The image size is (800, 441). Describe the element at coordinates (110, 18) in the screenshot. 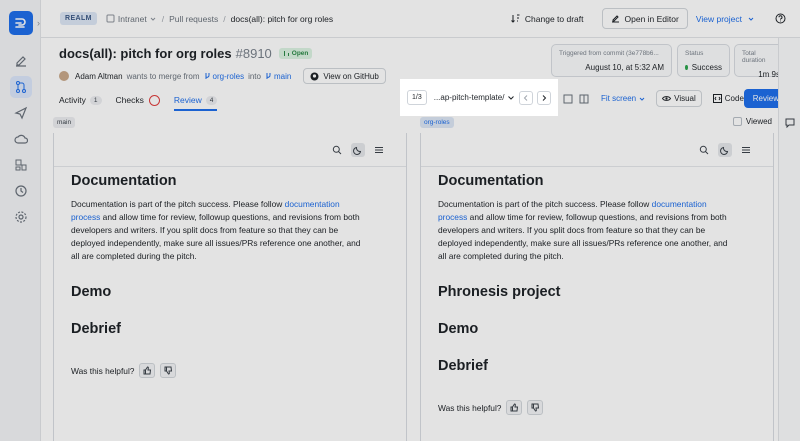

I see `project-icon` at that location.